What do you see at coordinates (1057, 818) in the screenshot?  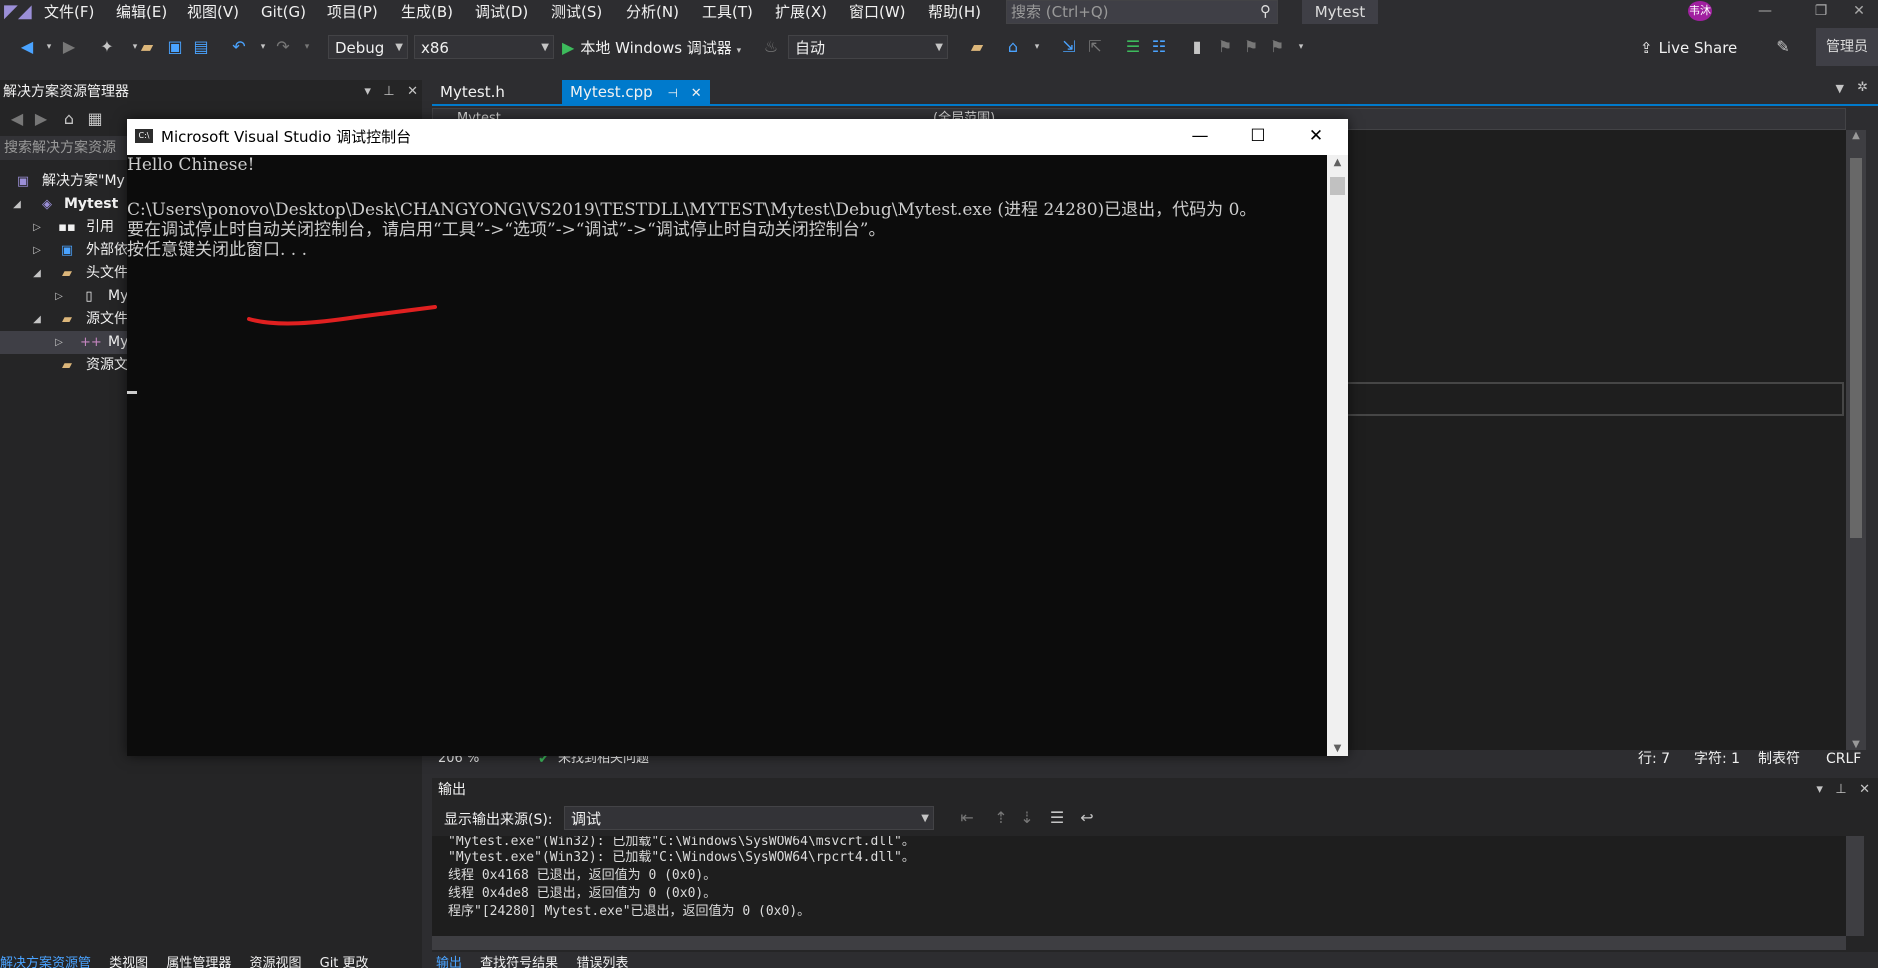 I see `clear-all-icon: ☰` at bounding box center [1057, 818].